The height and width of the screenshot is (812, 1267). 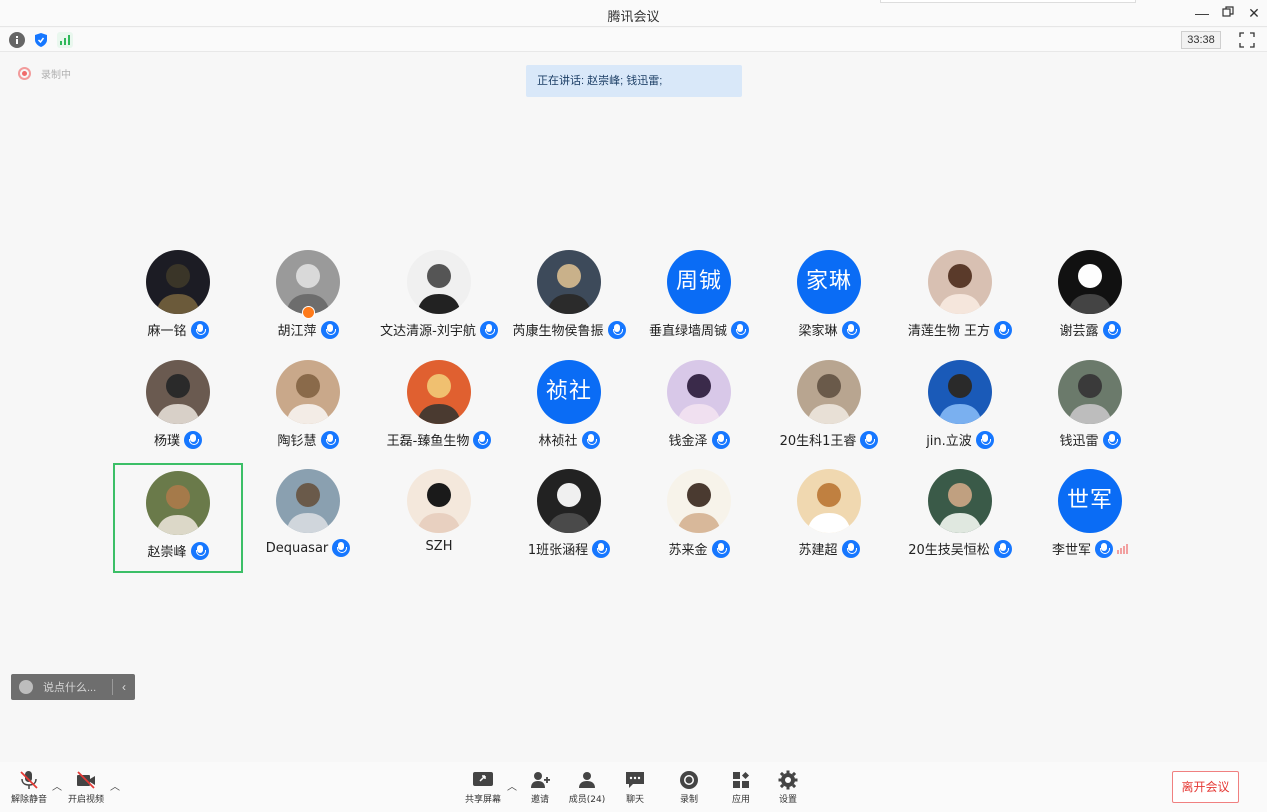 What do you see at coordinates (85, 800) in the screenshot?
I see `start-video-label: 开启视频` at bounding box center [85, 800].